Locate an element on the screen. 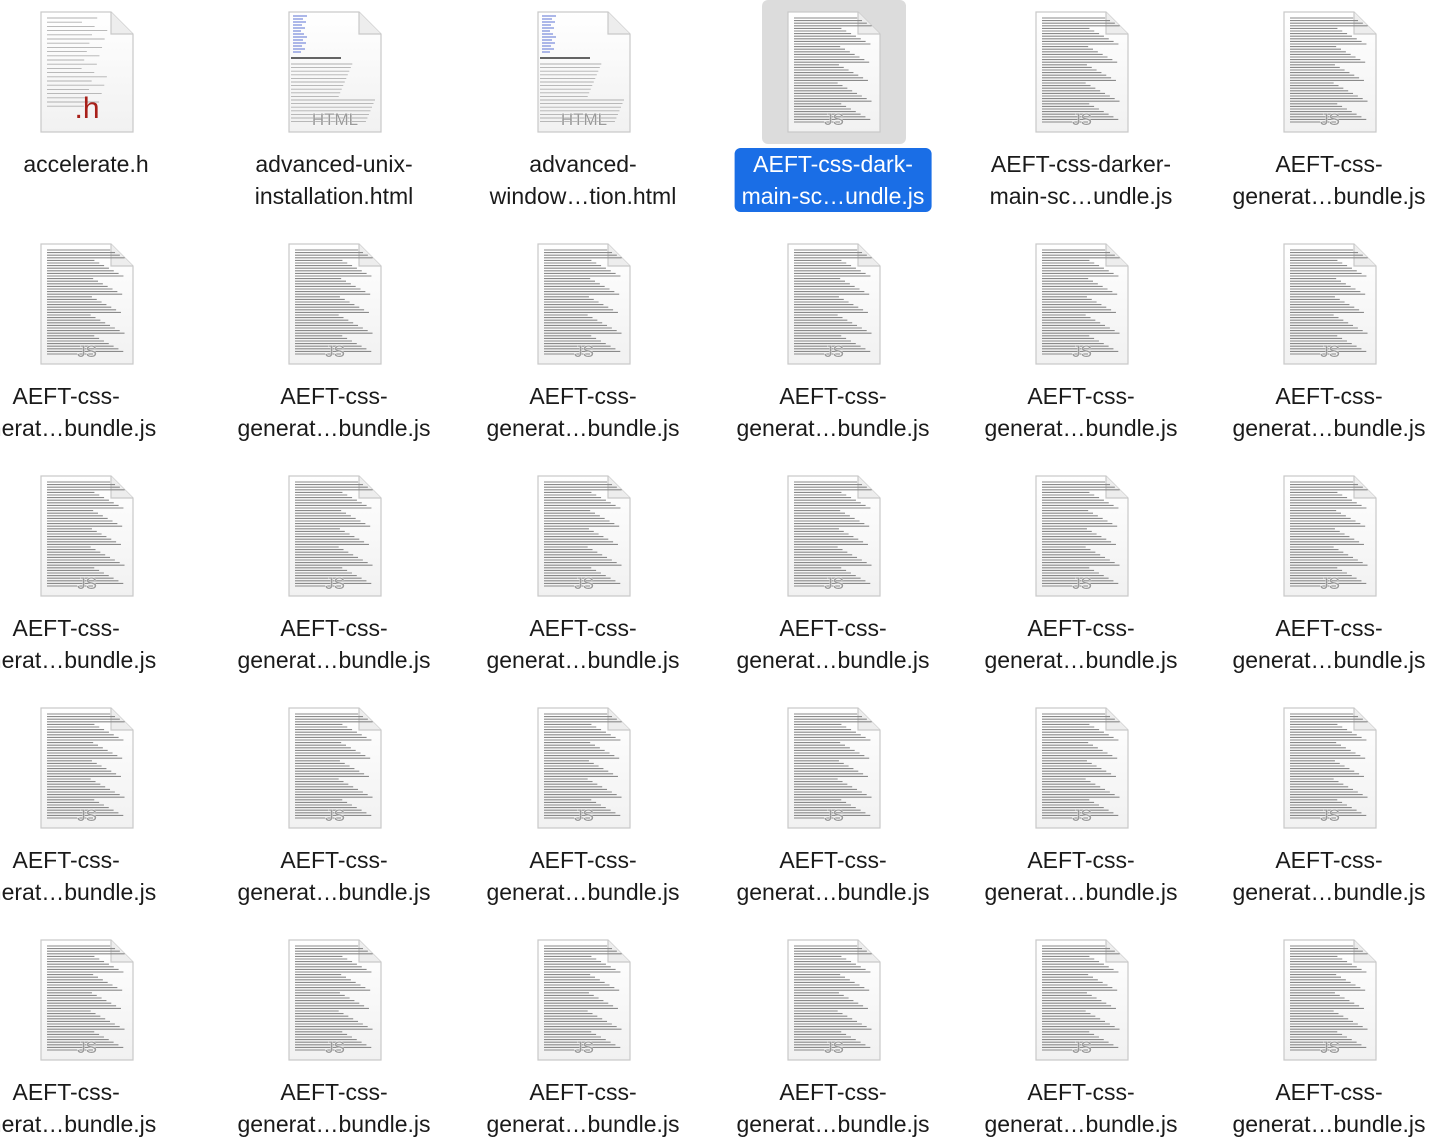  file-item: JS AEFT-css-darker-main-sc…undle.js is located at coordinates (1081, 116).